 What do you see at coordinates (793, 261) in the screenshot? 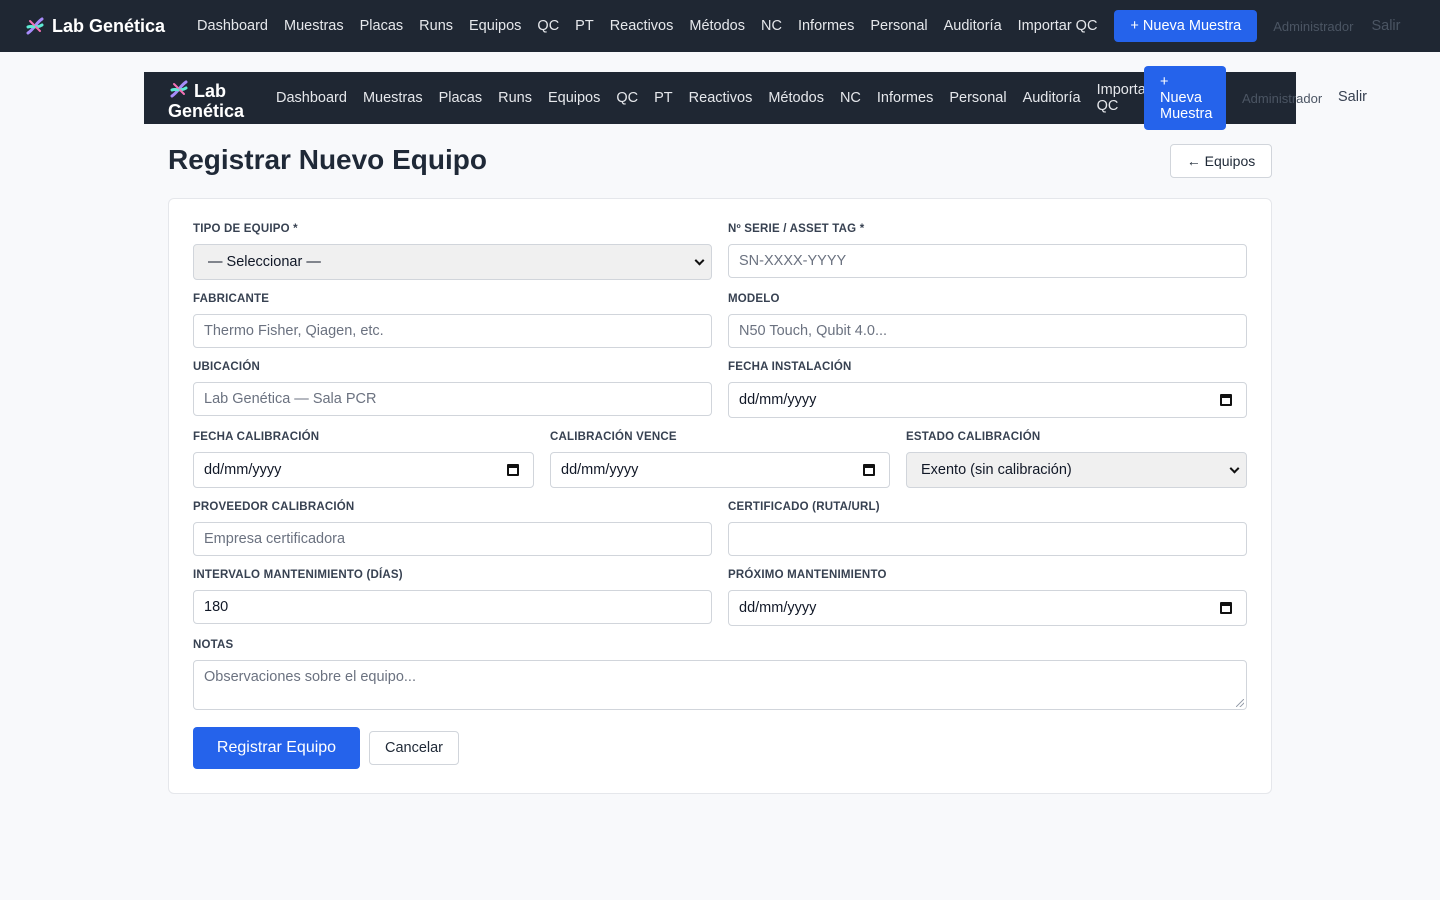
I see `serie-placeholder: SN-XXXX-YYYY` at bounding box center [793, 261].